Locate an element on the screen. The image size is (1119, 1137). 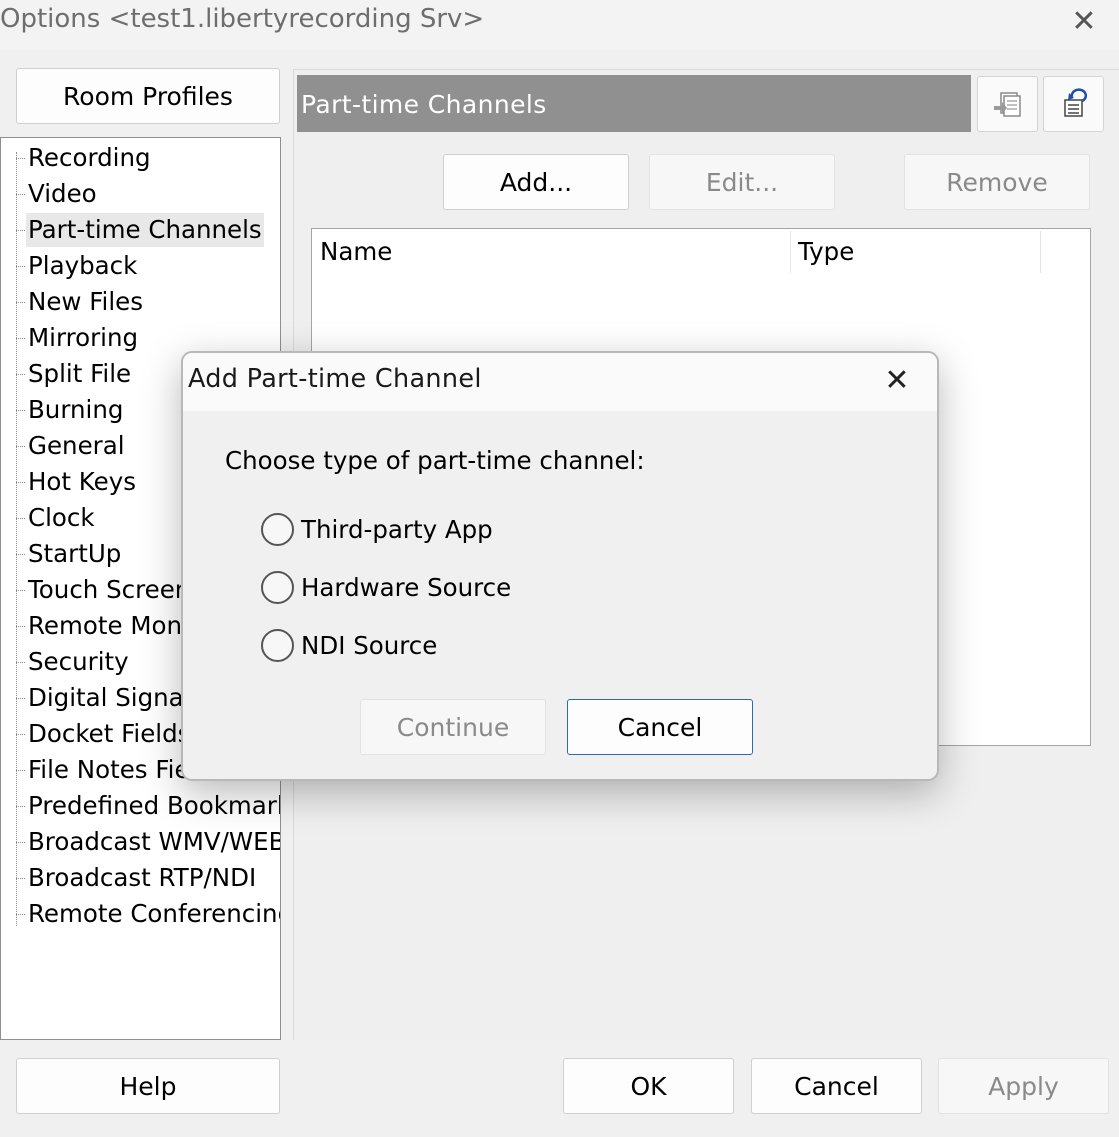
tree-item-new-files: New Files is located at coordinates (80, 302).